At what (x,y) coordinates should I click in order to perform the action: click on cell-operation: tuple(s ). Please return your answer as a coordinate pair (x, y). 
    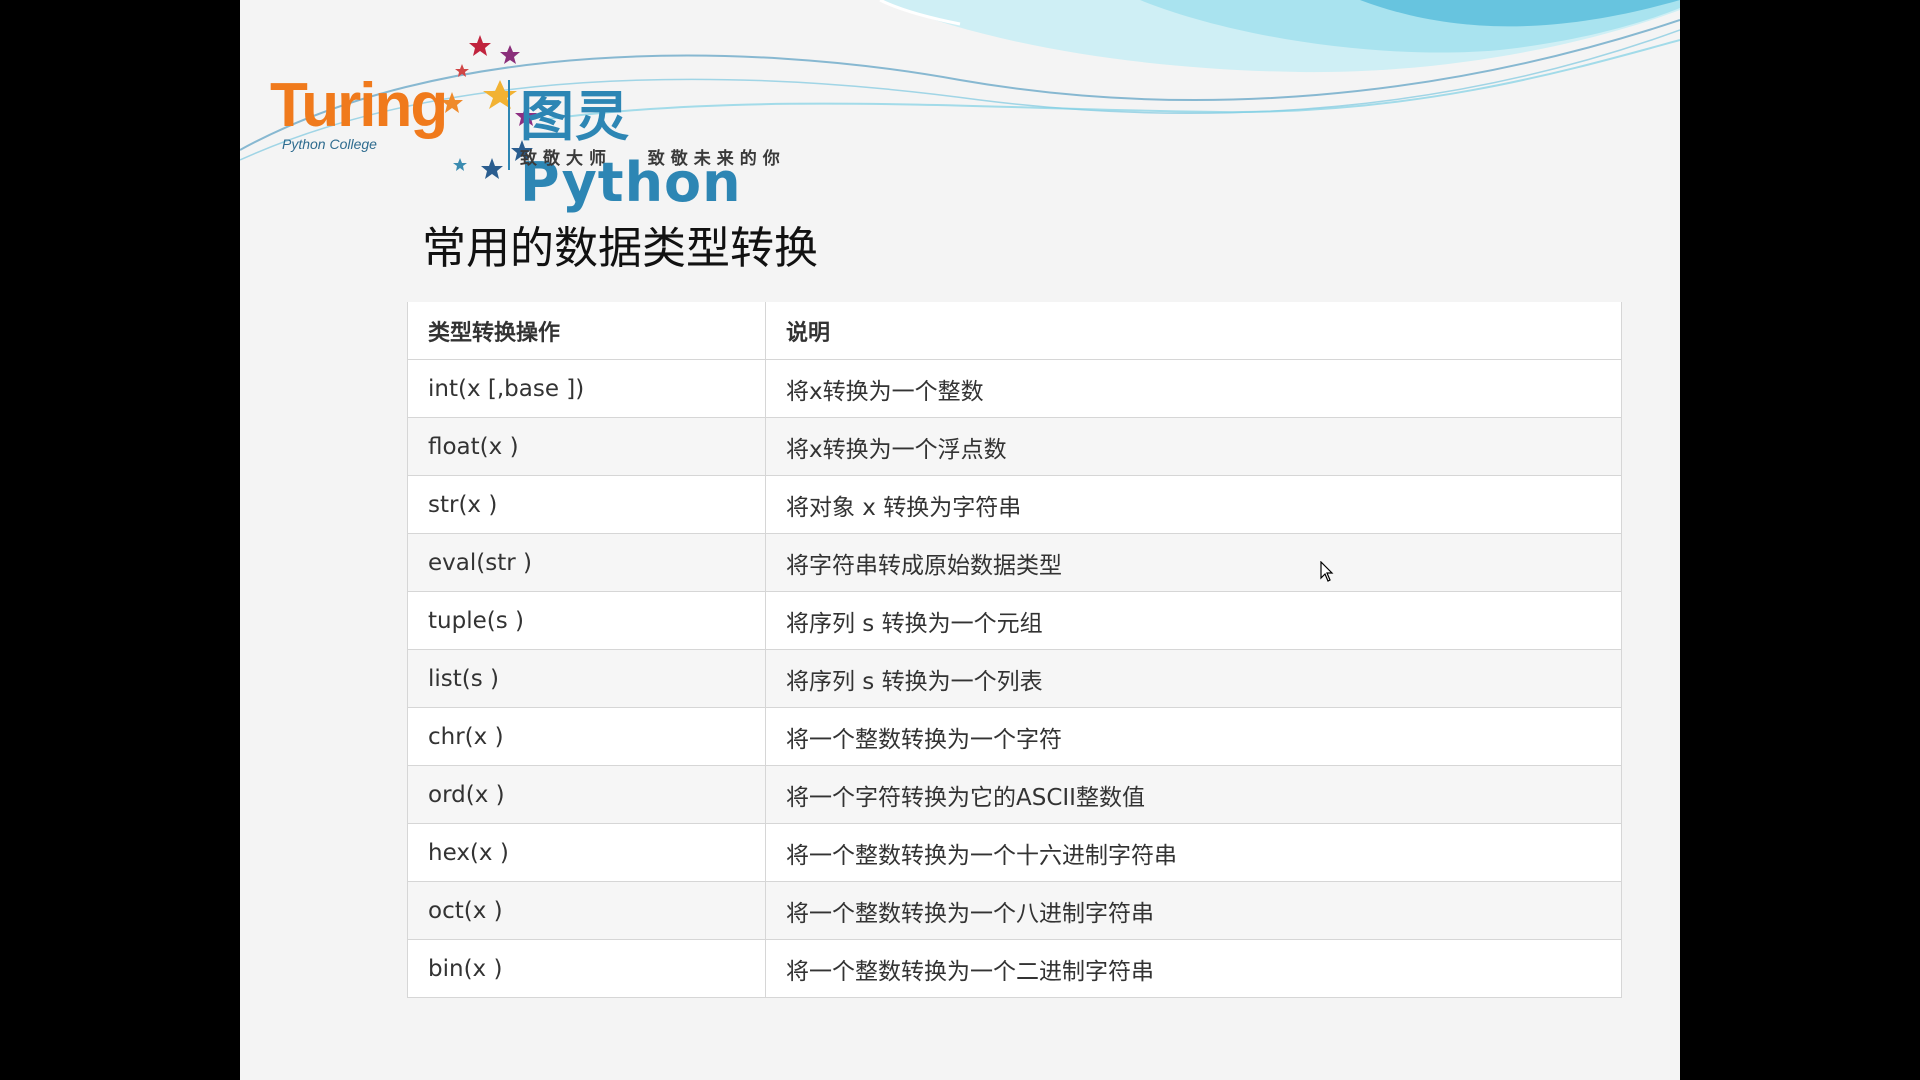
    Looking at the image, I should click on (586, 620).